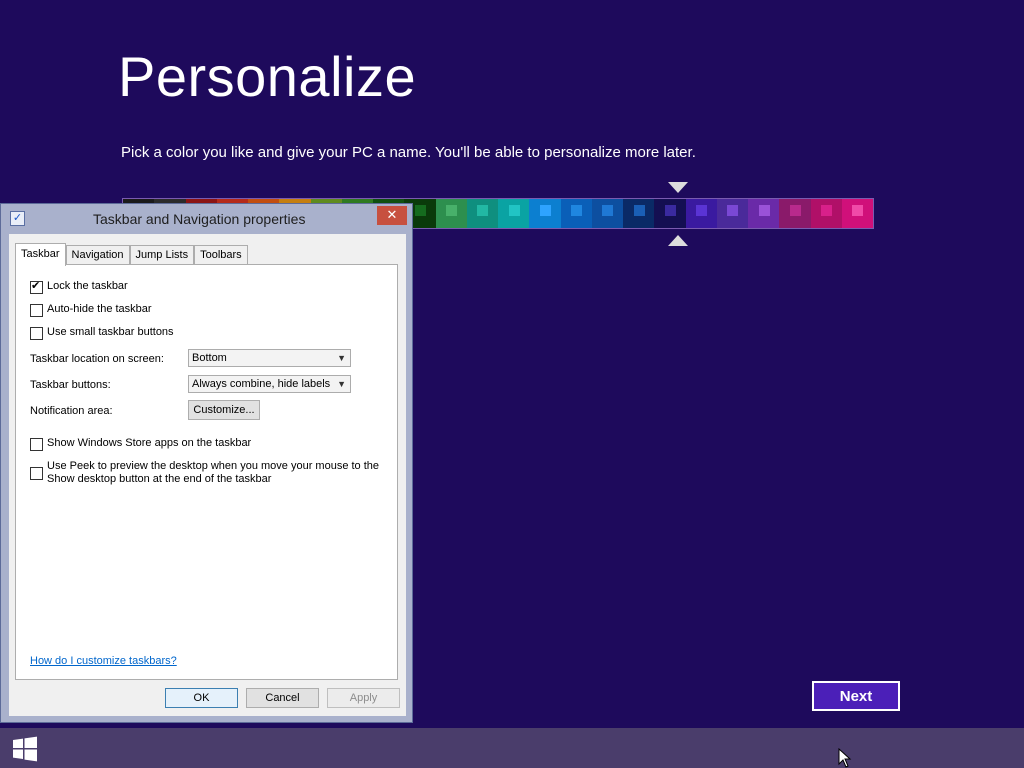  I want to click on taskbar, so click(512, 748).